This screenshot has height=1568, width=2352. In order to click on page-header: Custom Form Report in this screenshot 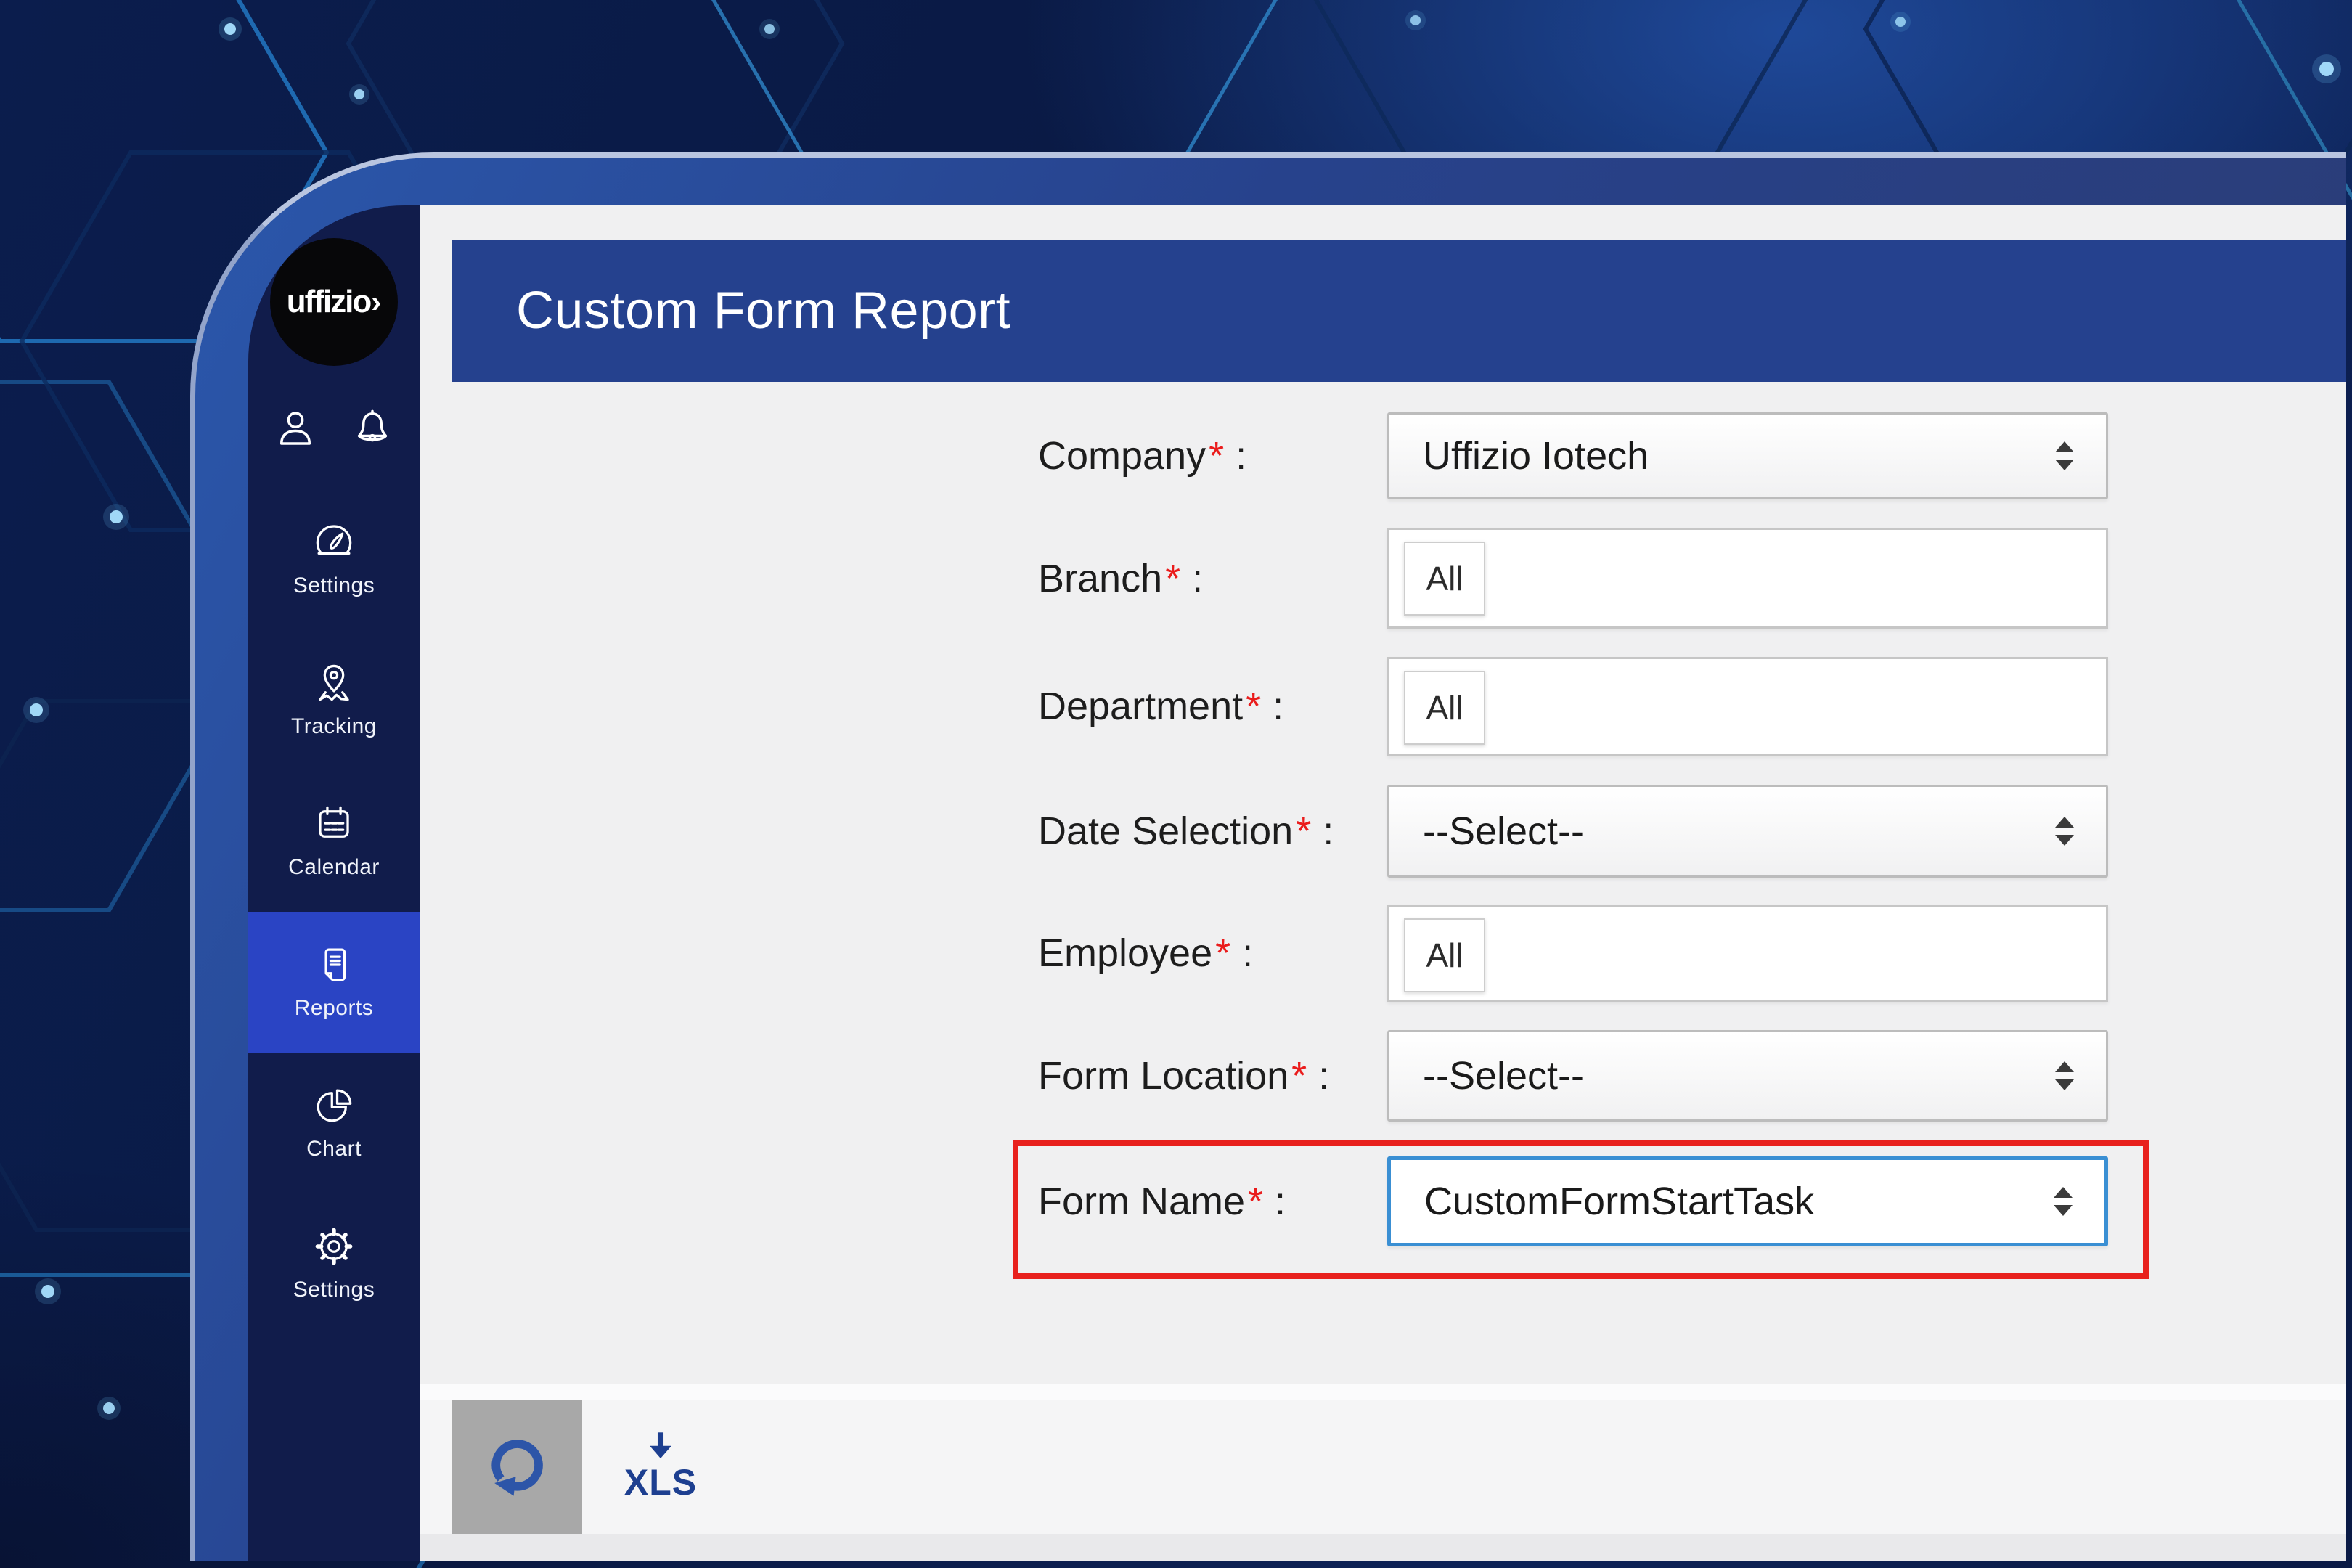, I will do `click(1399, 311)`.